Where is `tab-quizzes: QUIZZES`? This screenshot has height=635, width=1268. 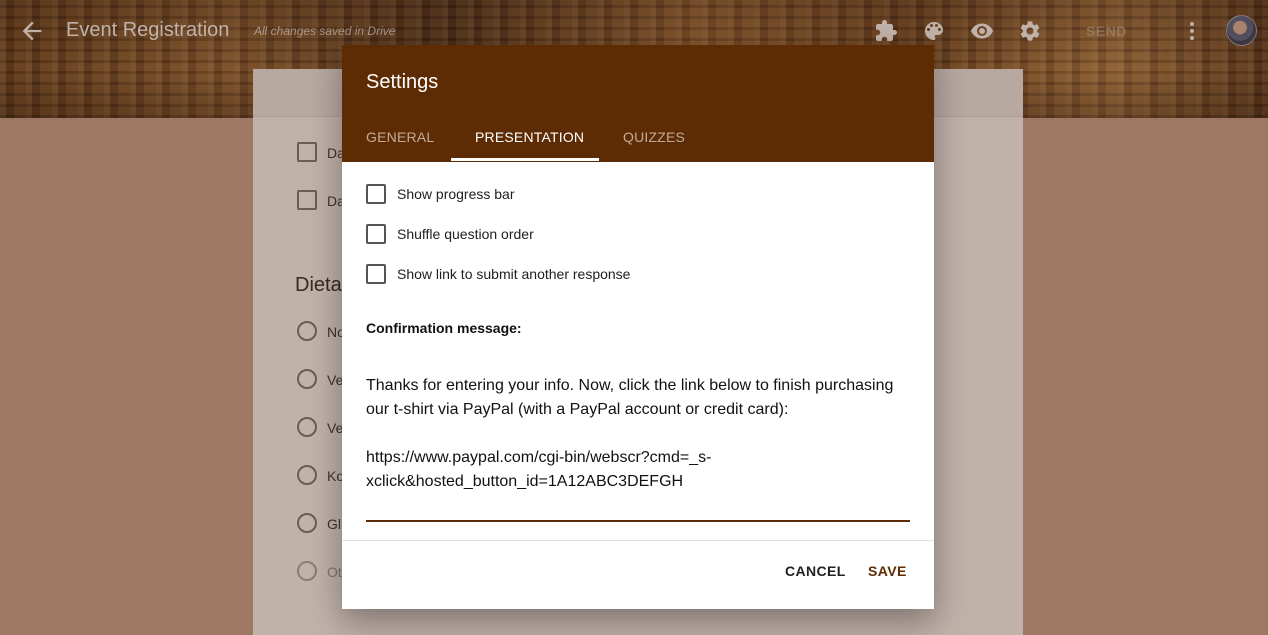
tab-quizzes: QUIZZES is located at coordinates (654, 137).